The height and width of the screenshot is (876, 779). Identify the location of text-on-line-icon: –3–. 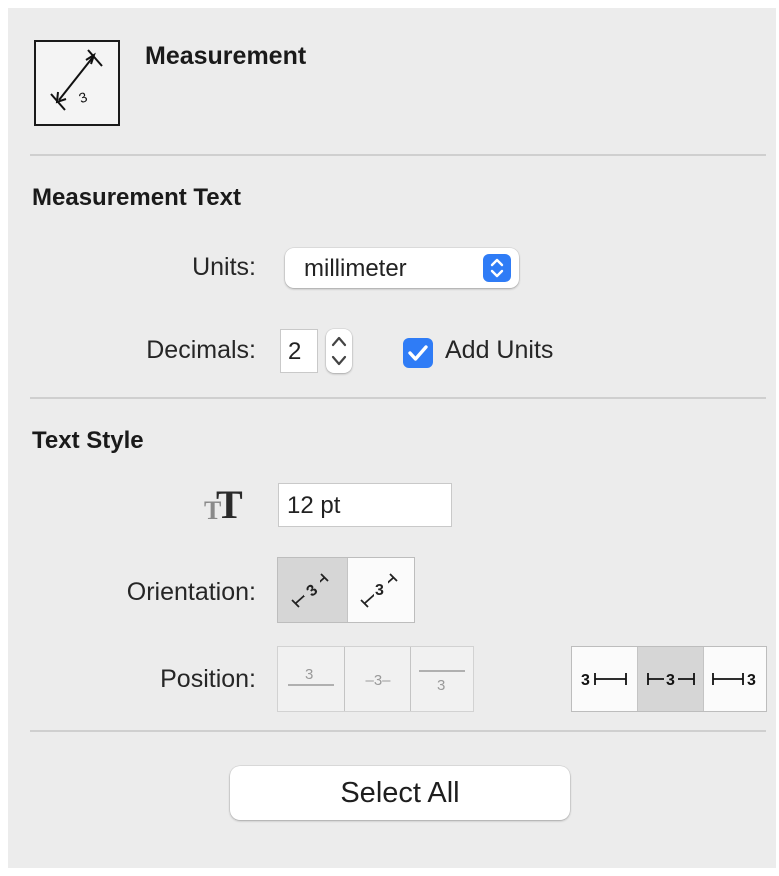
(378, 680).